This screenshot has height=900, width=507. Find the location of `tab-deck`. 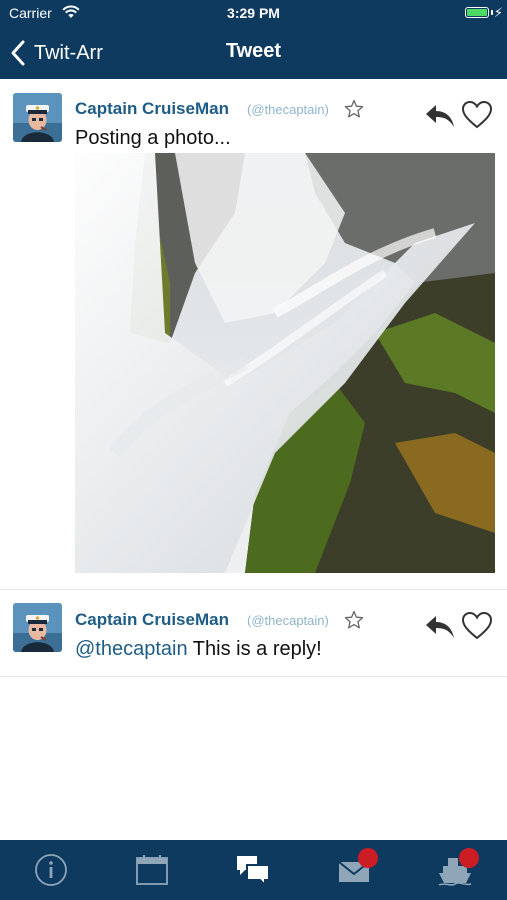

tab-deck is located at coordinates (454, 870).